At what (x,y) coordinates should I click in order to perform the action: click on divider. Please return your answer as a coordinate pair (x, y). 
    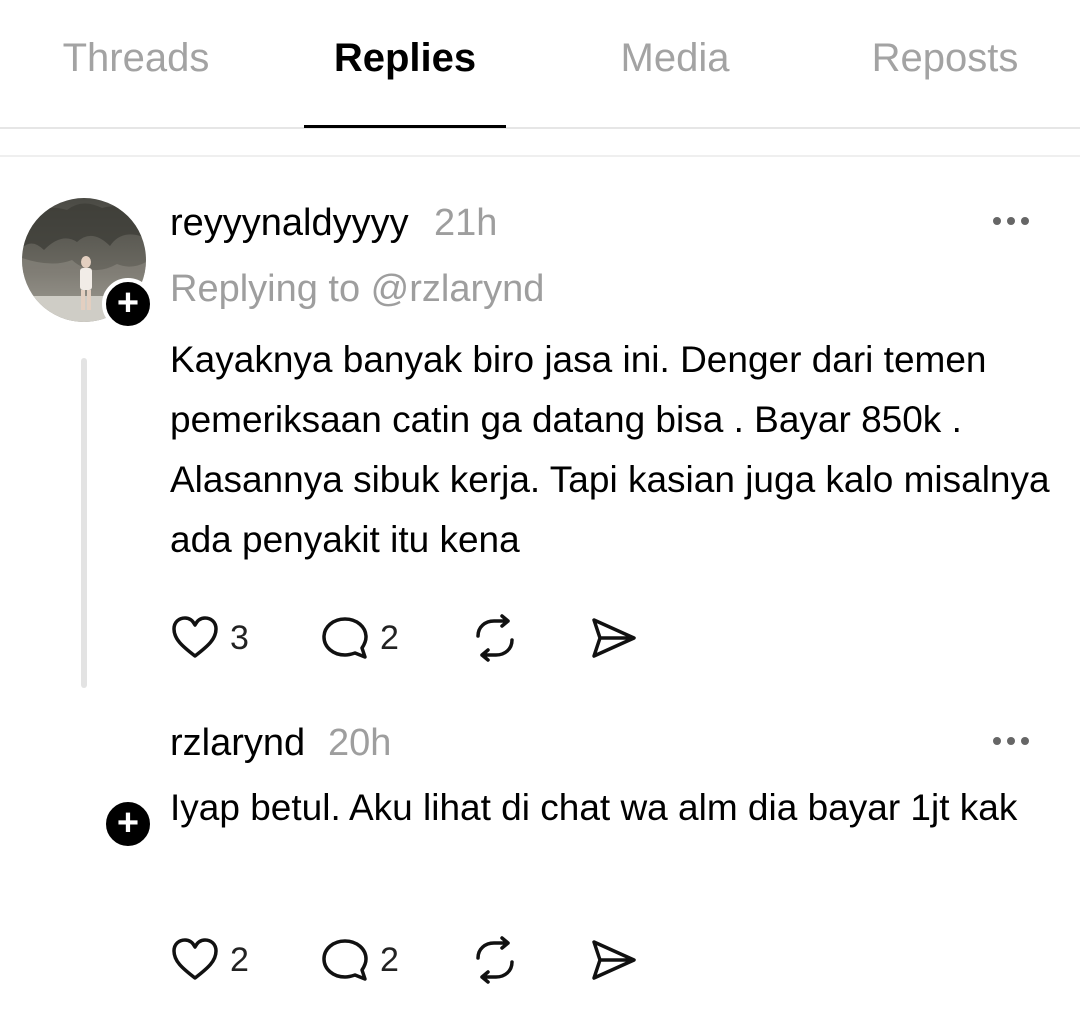
    Looking at the image, I should click on (540, 156).